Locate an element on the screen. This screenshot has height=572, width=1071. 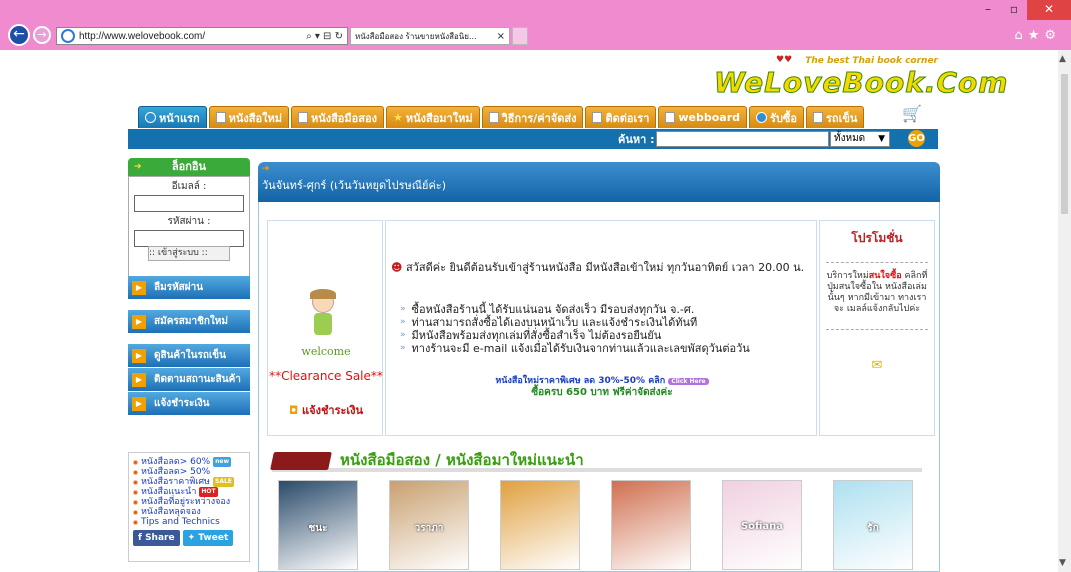
sidebar-button-label: แจ้งชำระเงิน is located at coordinates (182, 403).